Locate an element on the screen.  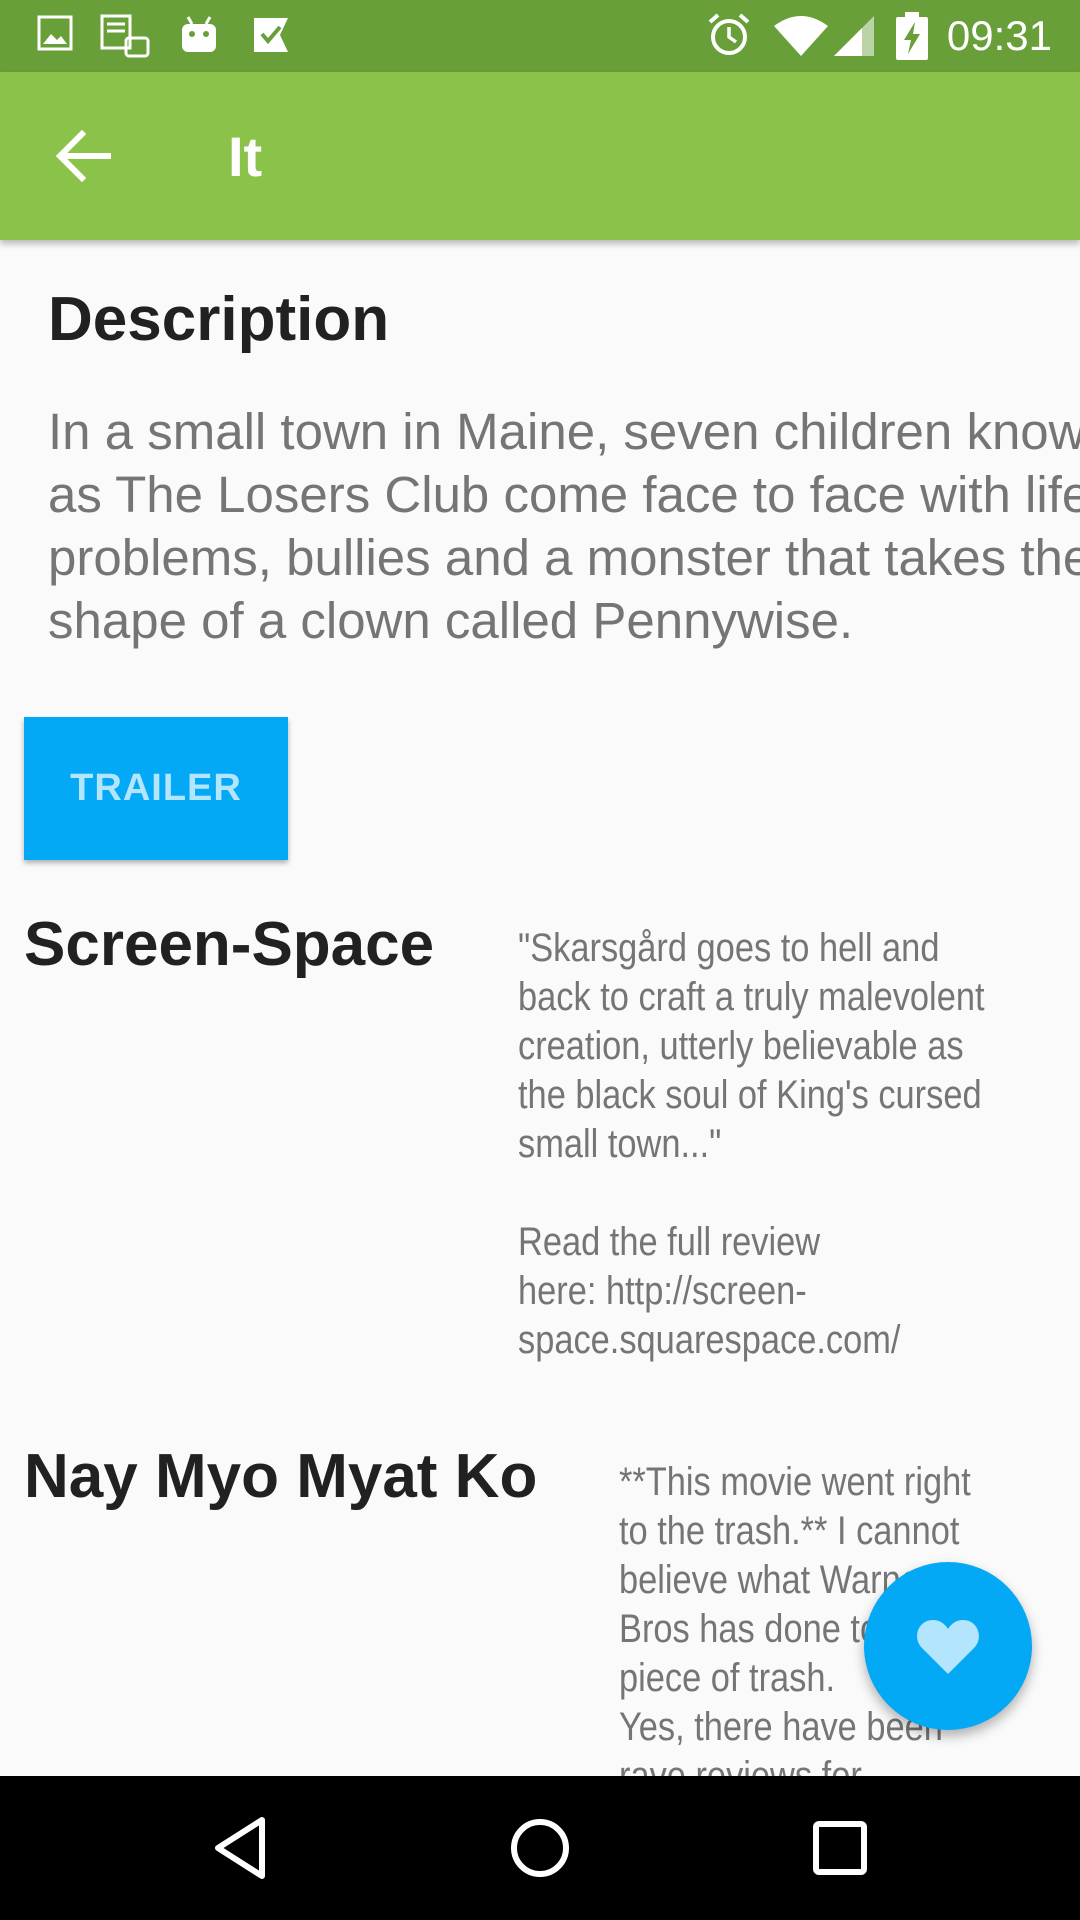
recents-square-icon is located at coordinates (840, 1848).